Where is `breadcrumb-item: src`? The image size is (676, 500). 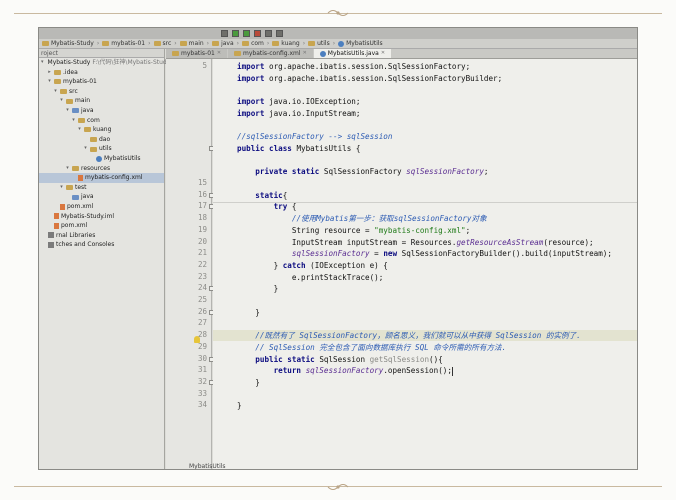
breadcrumb-item: src is located at coordinates (163, 43).